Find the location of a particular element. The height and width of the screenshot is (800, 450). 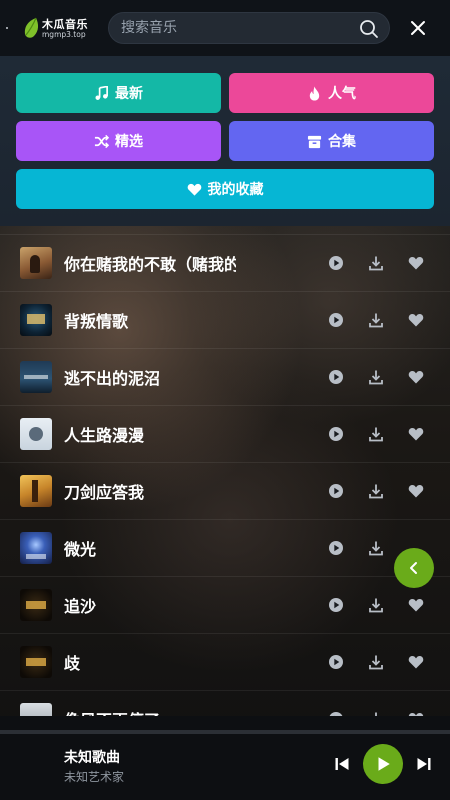

box-icon is located at coordinates (314, 141).